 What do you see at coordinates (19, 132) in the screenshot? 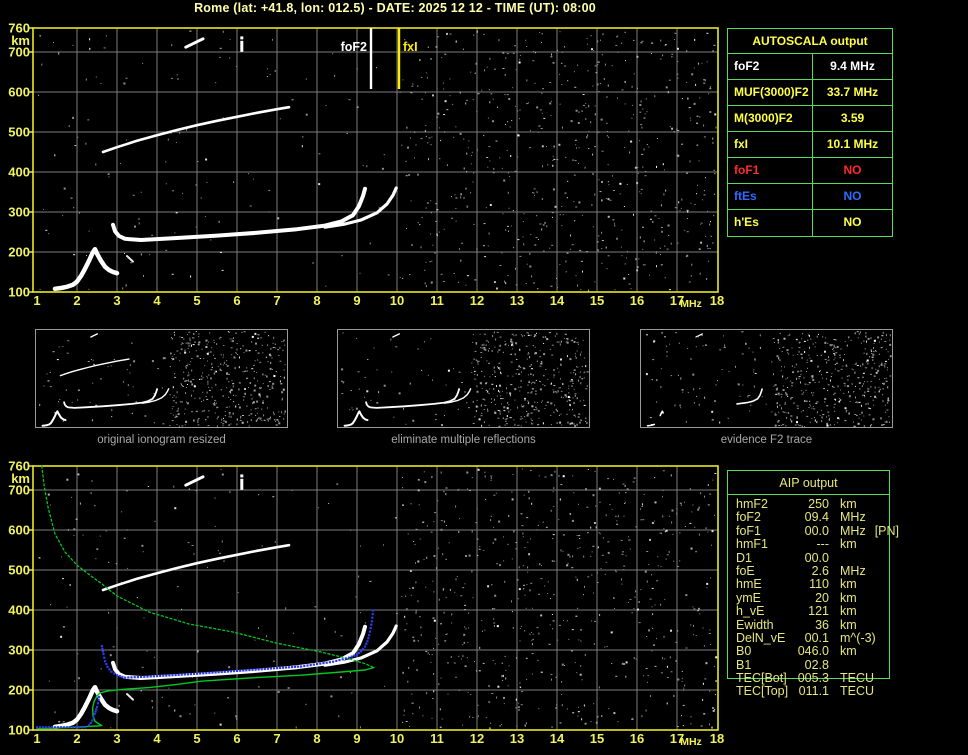
I see `y-tick-label: 500` at bounding box center [19, 132].